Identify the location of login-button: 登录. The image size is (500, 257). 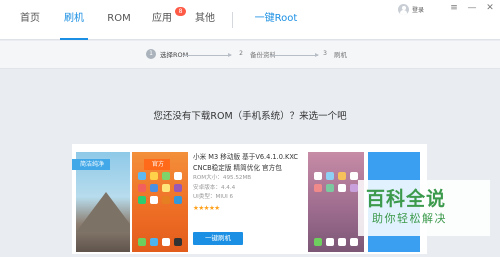
(411, 9).